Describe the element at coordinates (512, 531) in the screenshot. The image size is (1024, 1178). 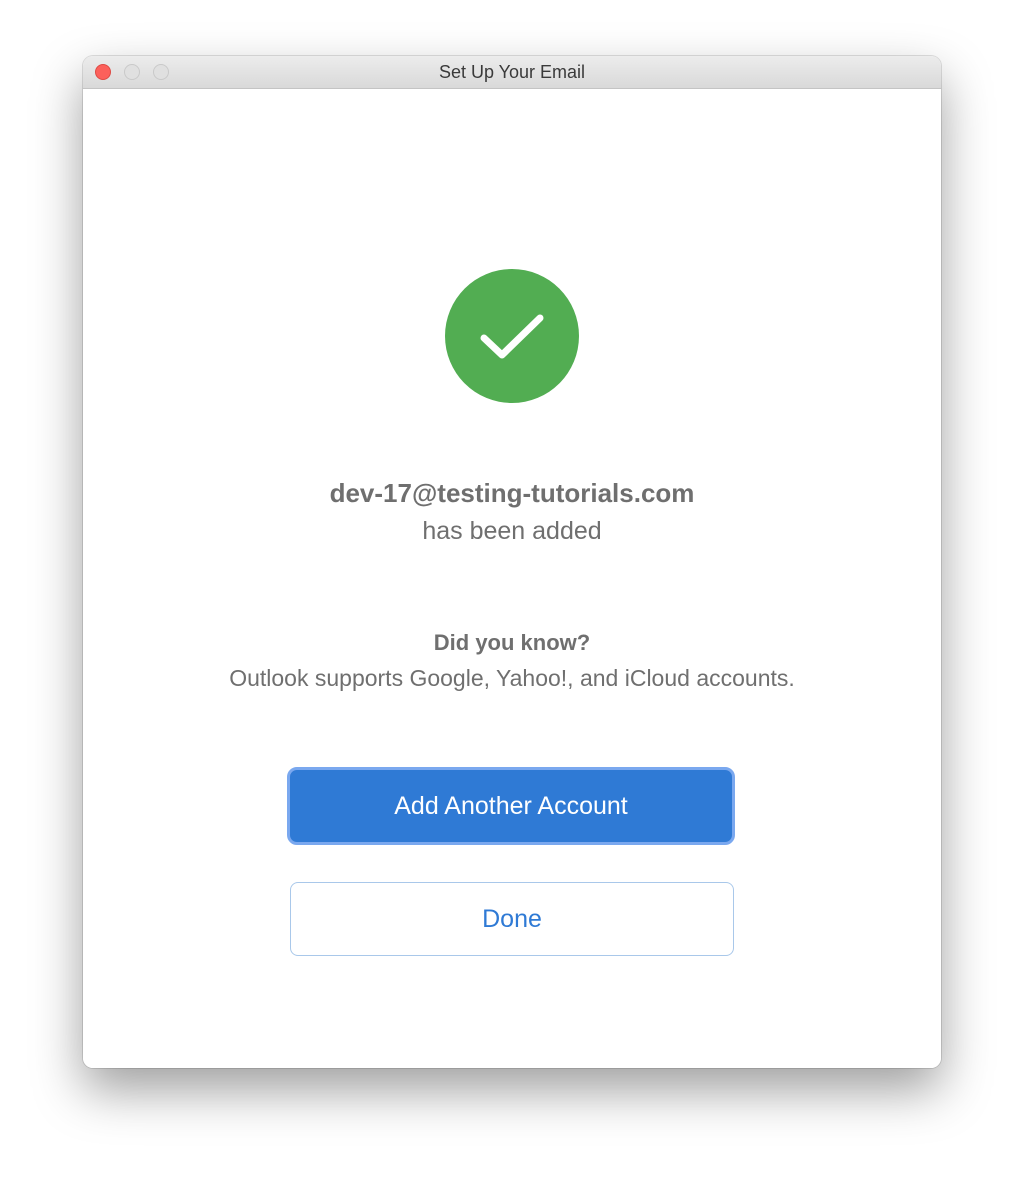
I see `added-confirmation-text: has been added` at that location.